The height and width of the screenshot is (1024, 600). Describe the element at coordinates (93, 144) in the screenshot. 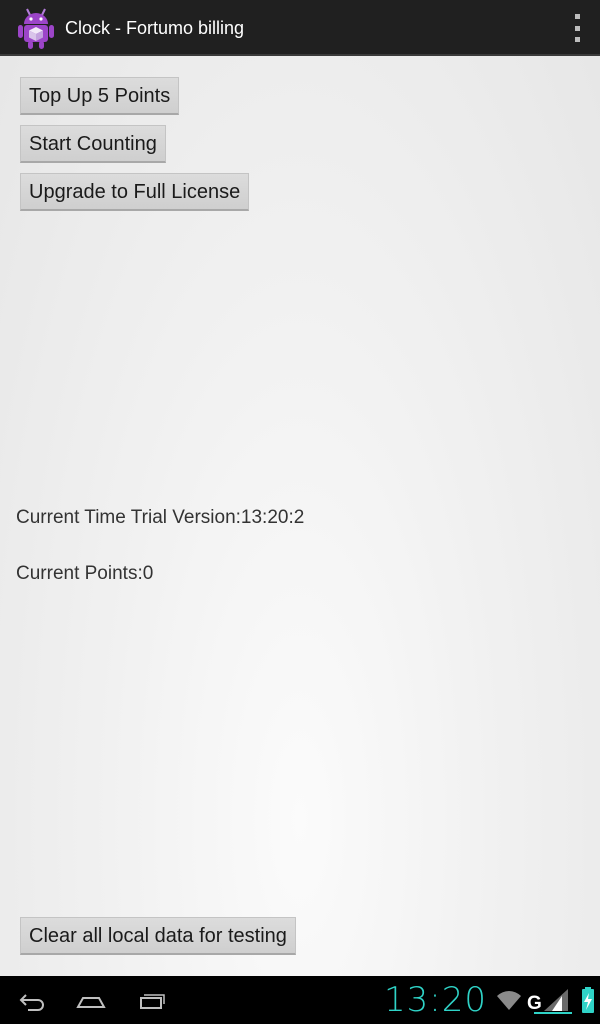

I see `start-counting-button: Start Counting` at that location.